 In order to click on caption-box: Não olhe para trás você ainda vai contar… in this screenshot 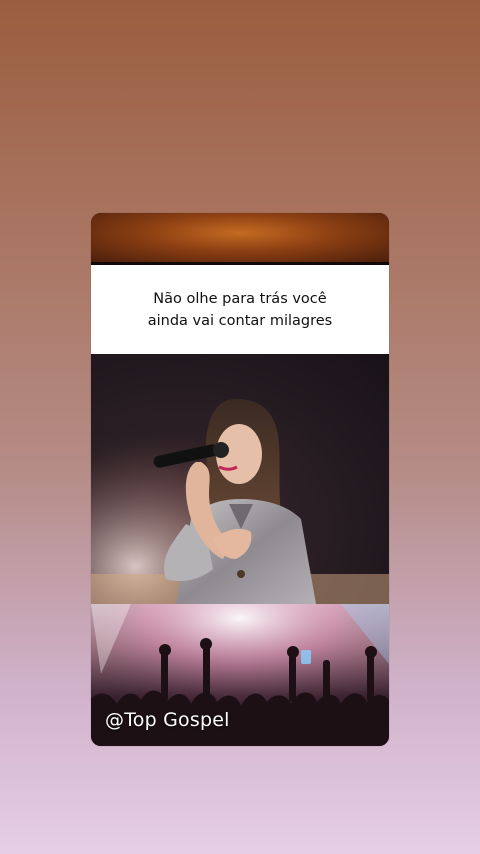, I will do `click(240, 309)`.